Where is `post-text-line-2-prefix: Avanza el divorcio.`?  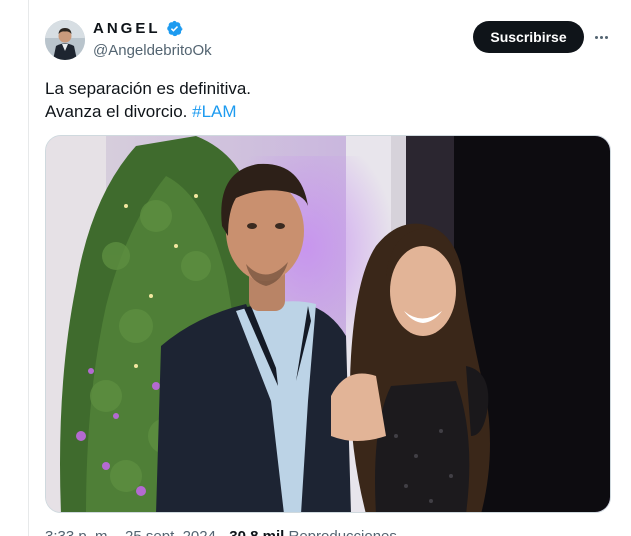
post-text-line-2-prefix: Avanza el divorcio. is located at coordinates (119, 111).